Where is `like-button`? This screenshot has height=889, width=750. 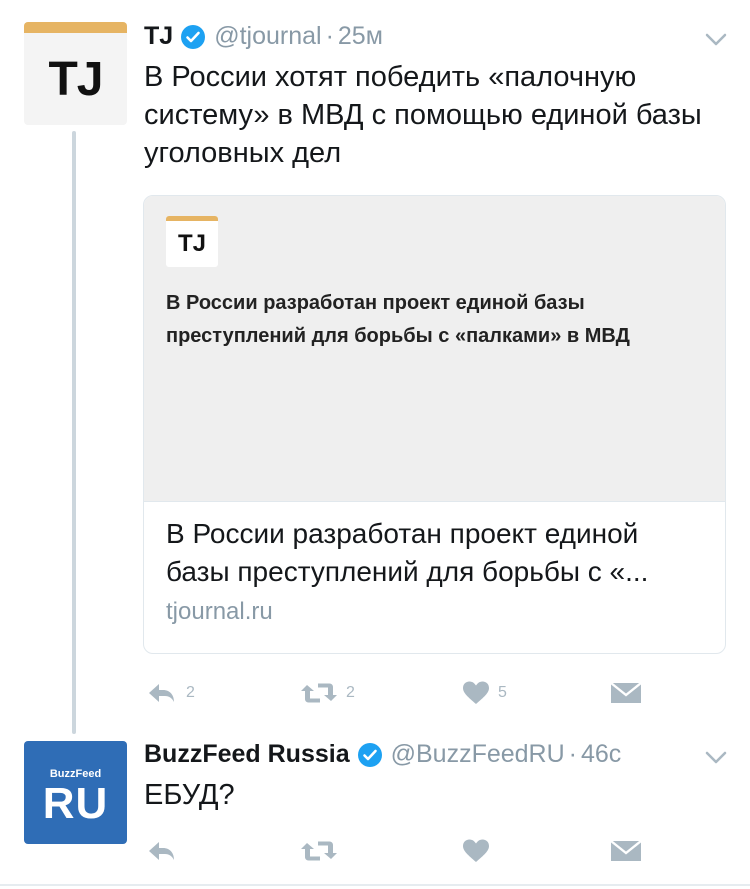
like-button is located at coordinates (480, 851).